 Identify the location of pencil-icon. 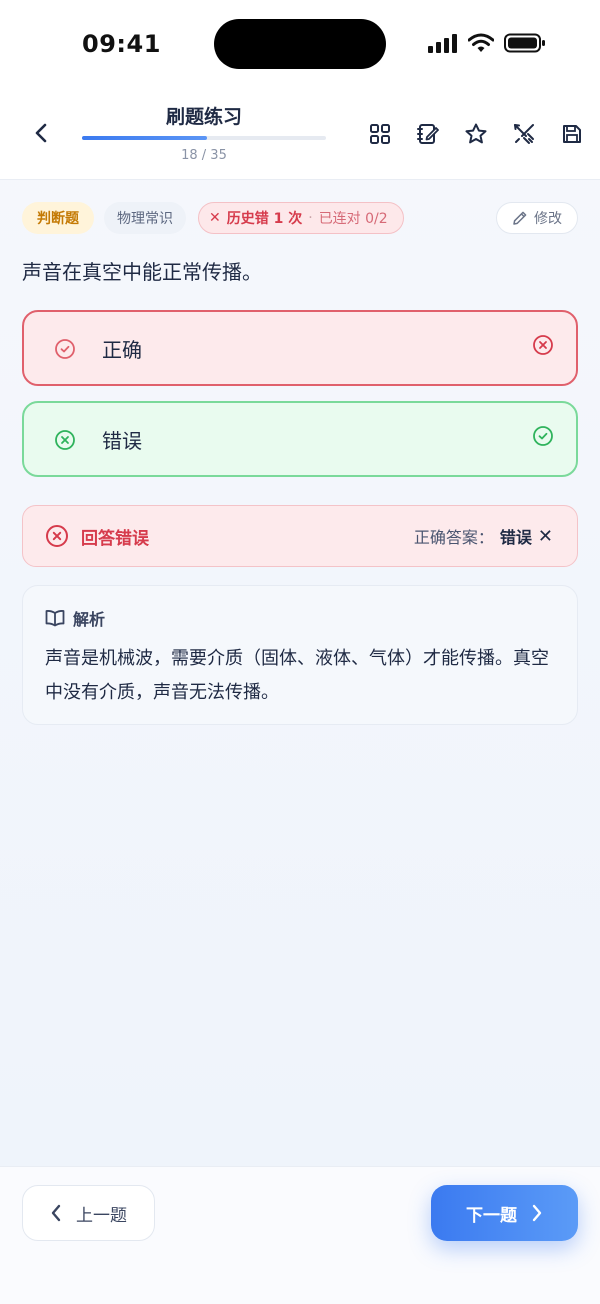
(520, 218).